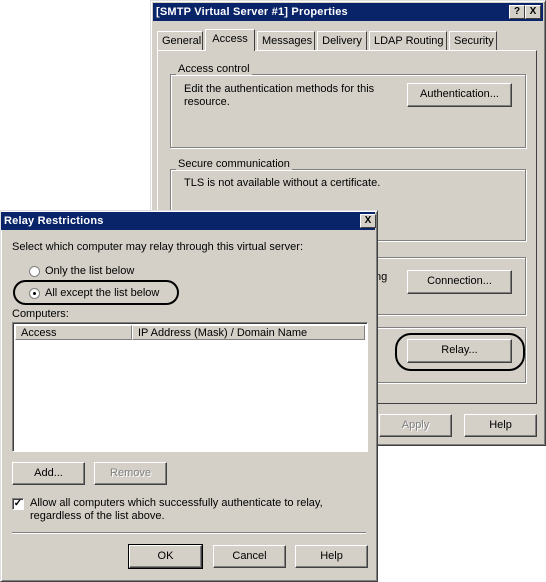  Describe the element at coordinates (40, 314) in the screenshot. I see `computers-label: Computers:` at that location.